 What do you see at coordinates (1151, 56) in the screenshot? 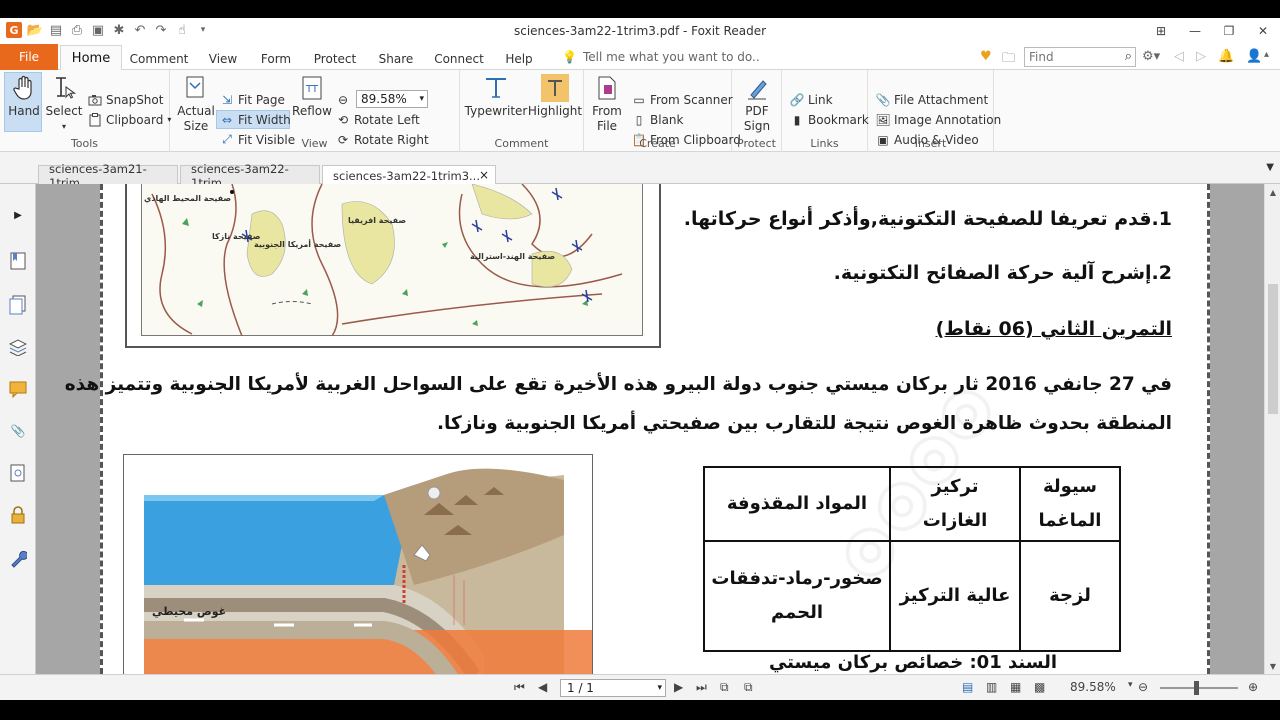
I see `settings-gear-icon: ⚙▾` at bounding box center [1151, 56].